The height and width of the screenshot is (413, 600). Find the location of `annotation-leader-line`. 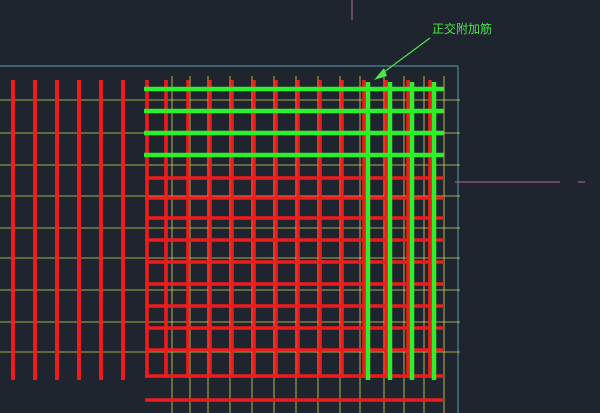

annotation-leader-line is located at coordinates (405, 56).